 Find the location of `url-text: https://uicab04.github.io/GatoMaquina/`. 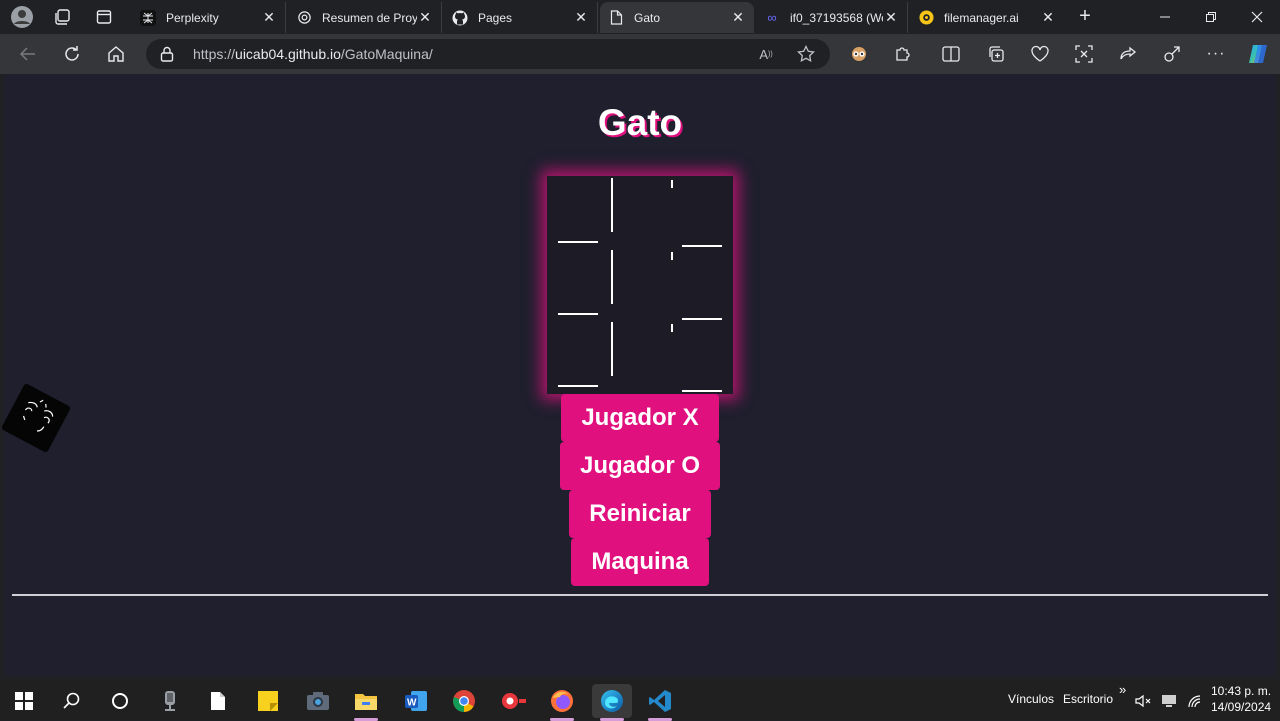

url-text: https://uicab04.github.io/GatoMaquina/ is located at coordinates (313, 54).